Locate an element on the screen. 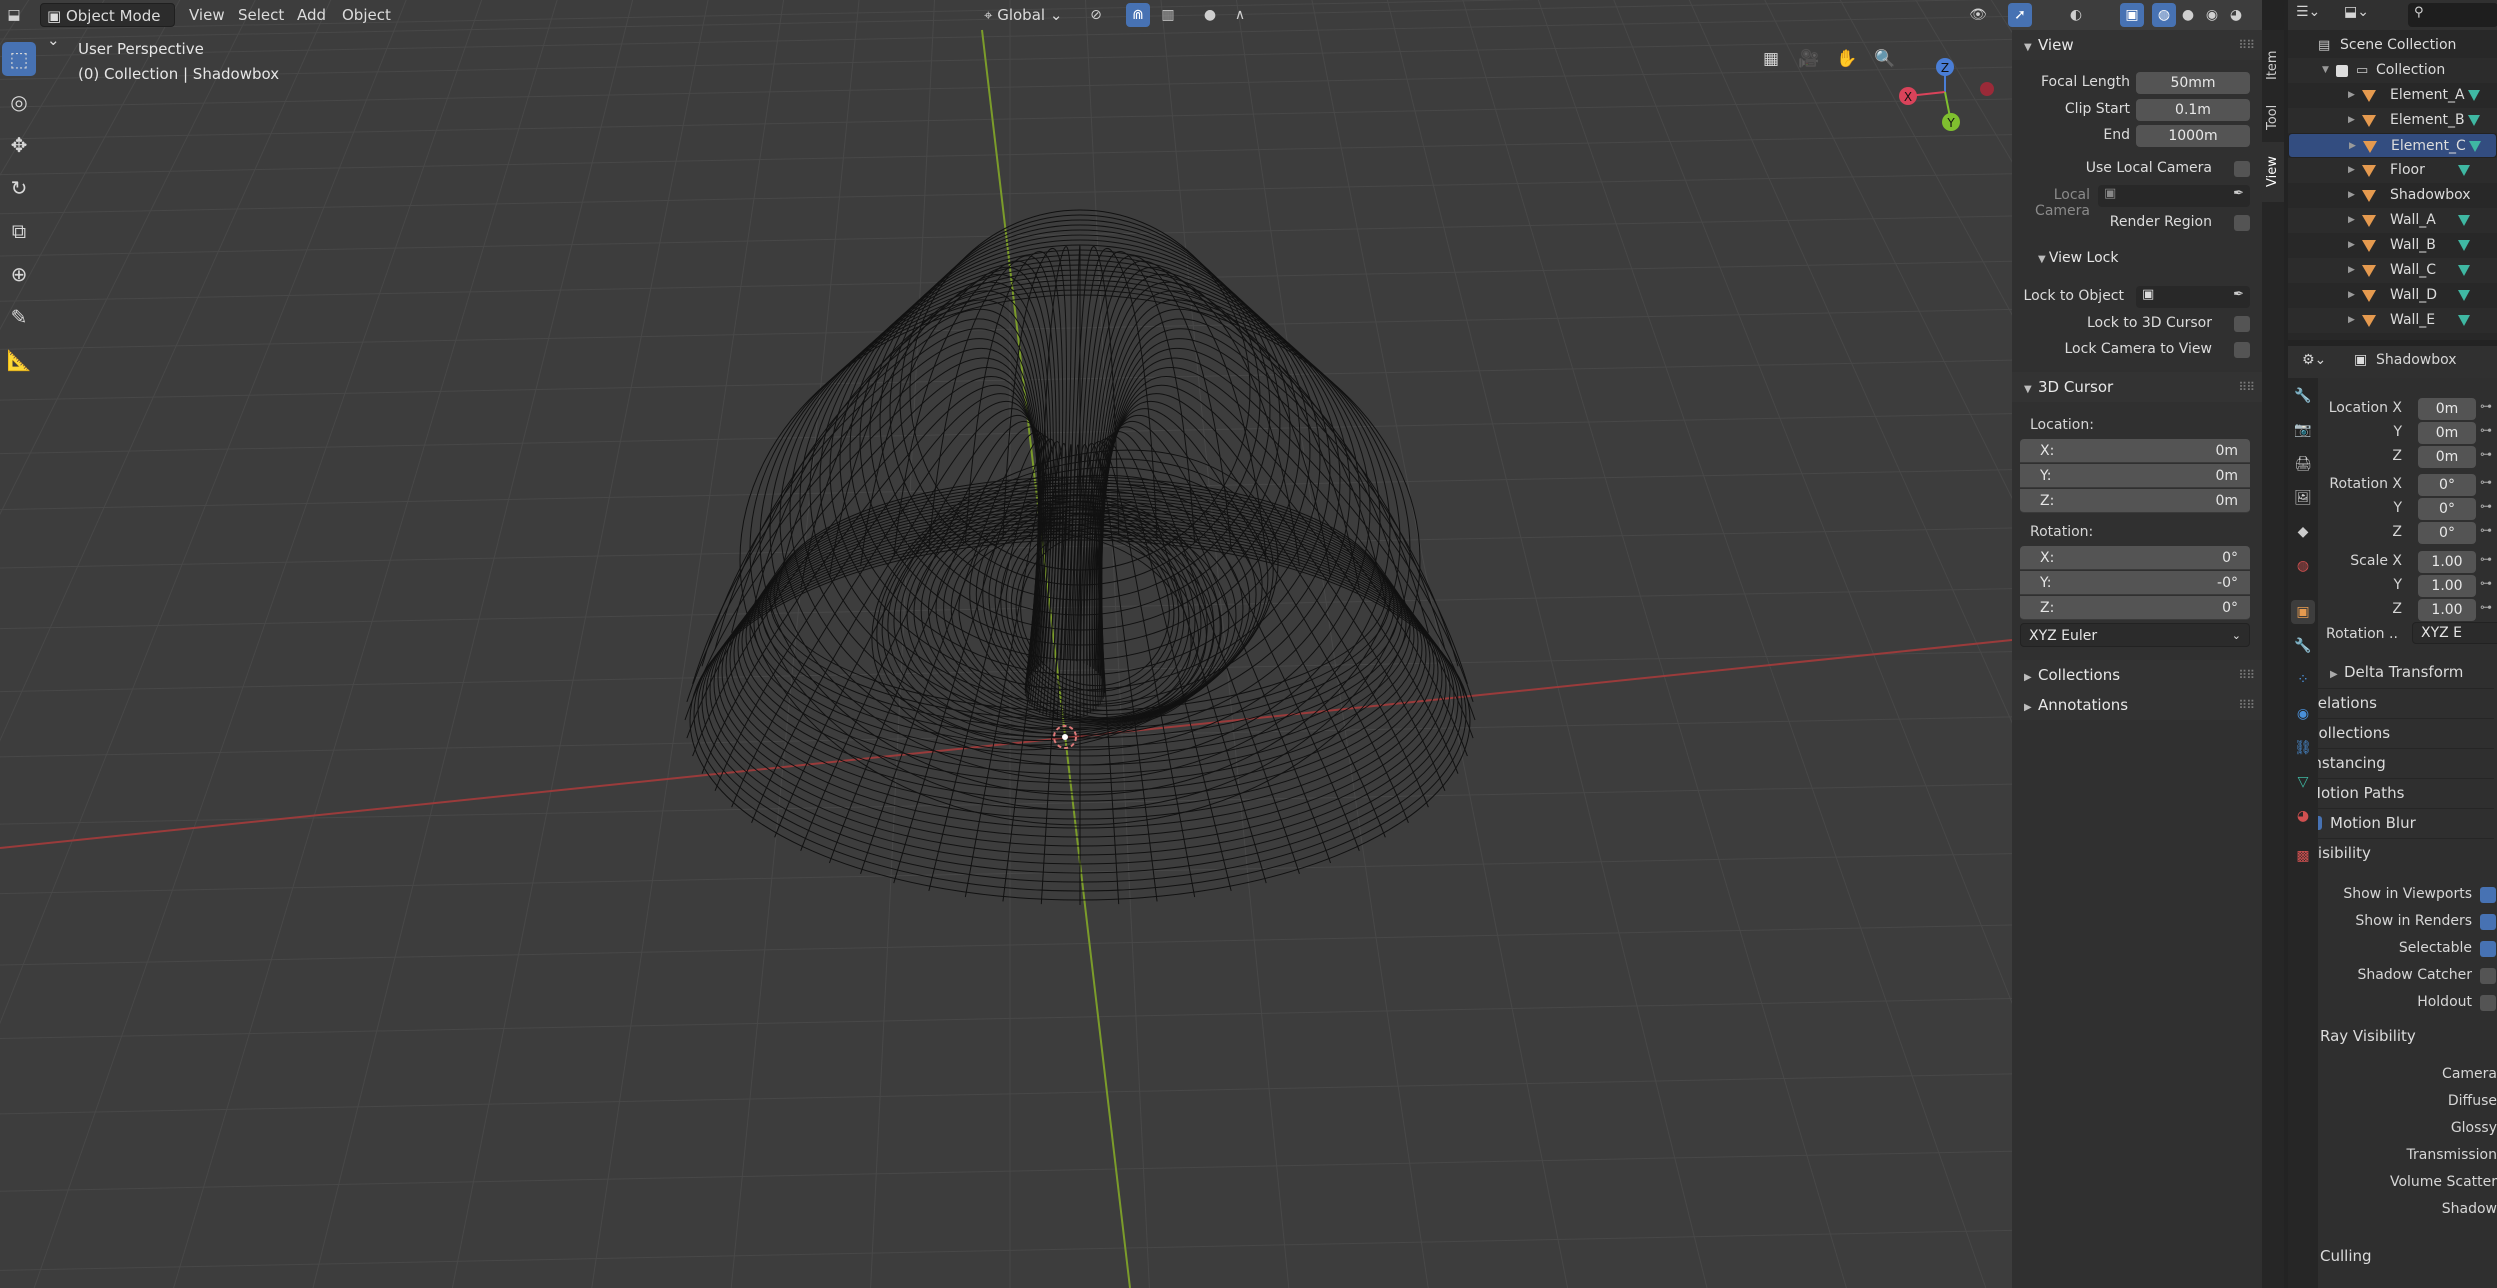  filter-icon: ⬓⌄ is located at coordinates (2356, 12).